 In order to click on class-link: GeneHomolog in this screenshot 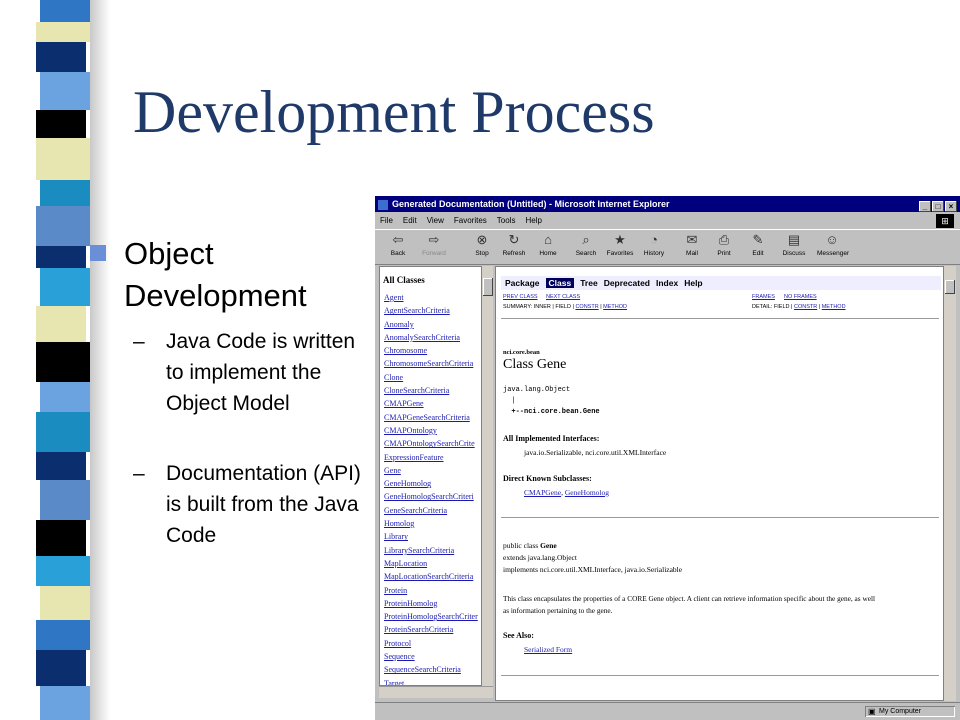, I will do `click(431, 483)`.